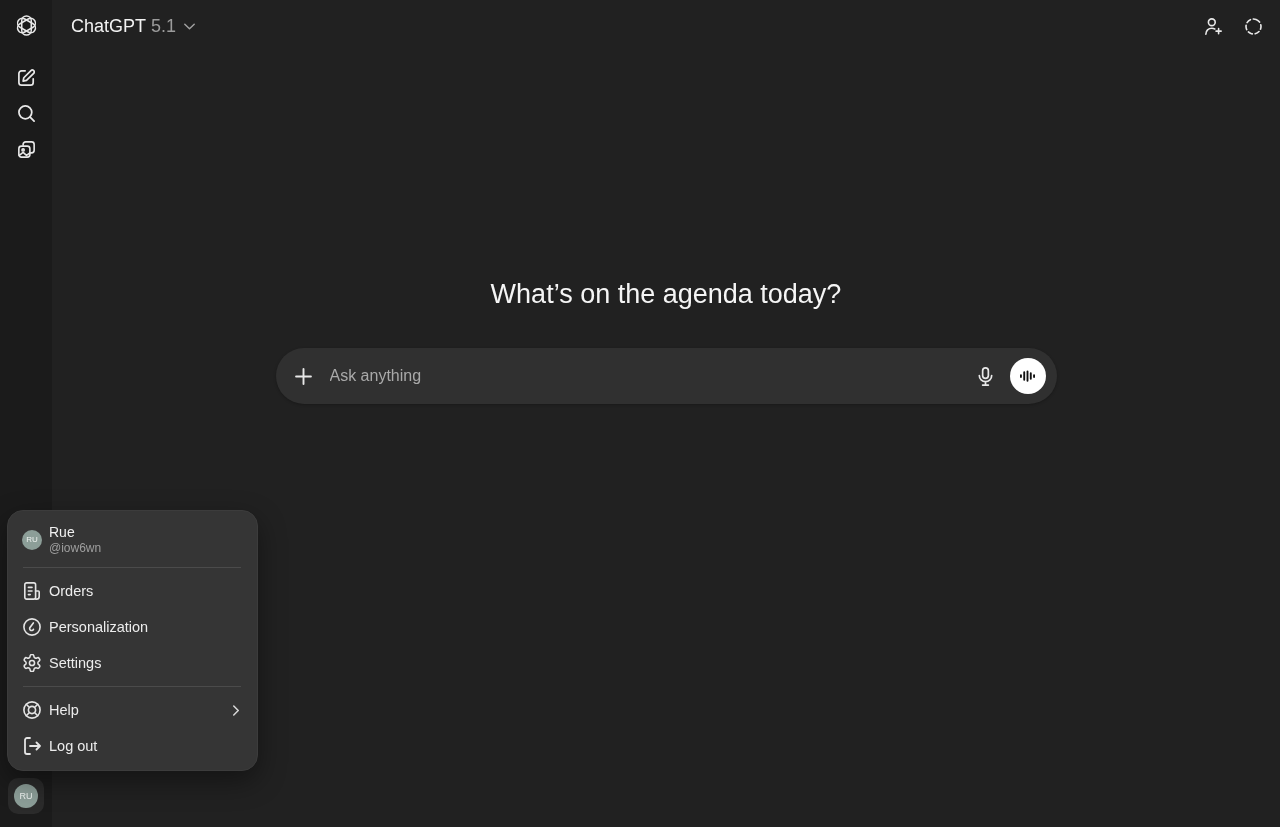  I want to click on menu-item: Settings, so click(132, 663).